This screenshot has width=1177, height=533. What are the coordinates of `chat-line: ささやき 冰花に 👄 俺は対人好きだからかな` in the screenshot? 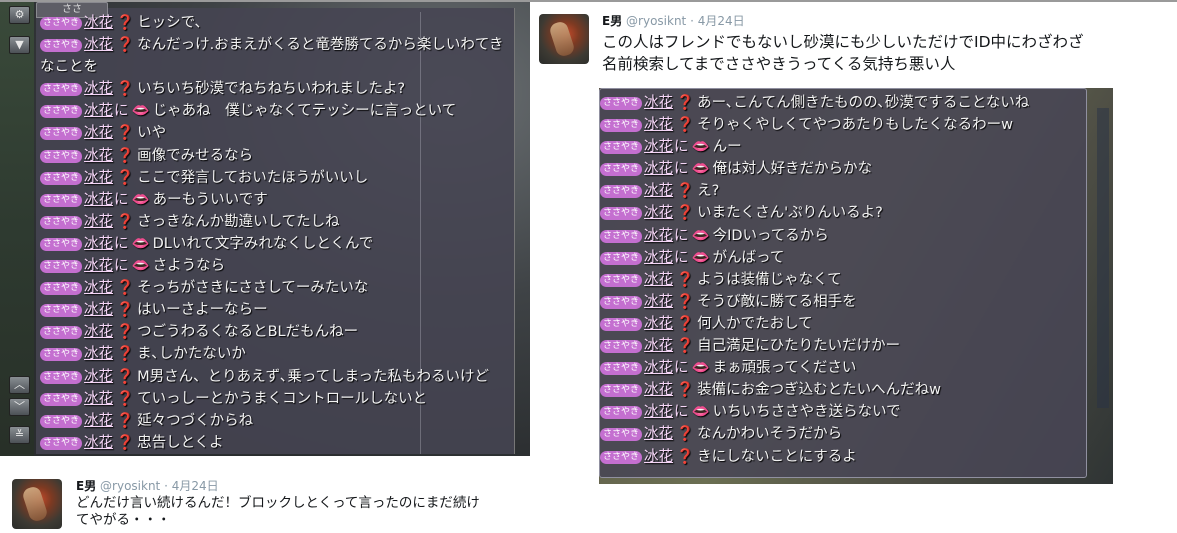 It's located at (840, 169).